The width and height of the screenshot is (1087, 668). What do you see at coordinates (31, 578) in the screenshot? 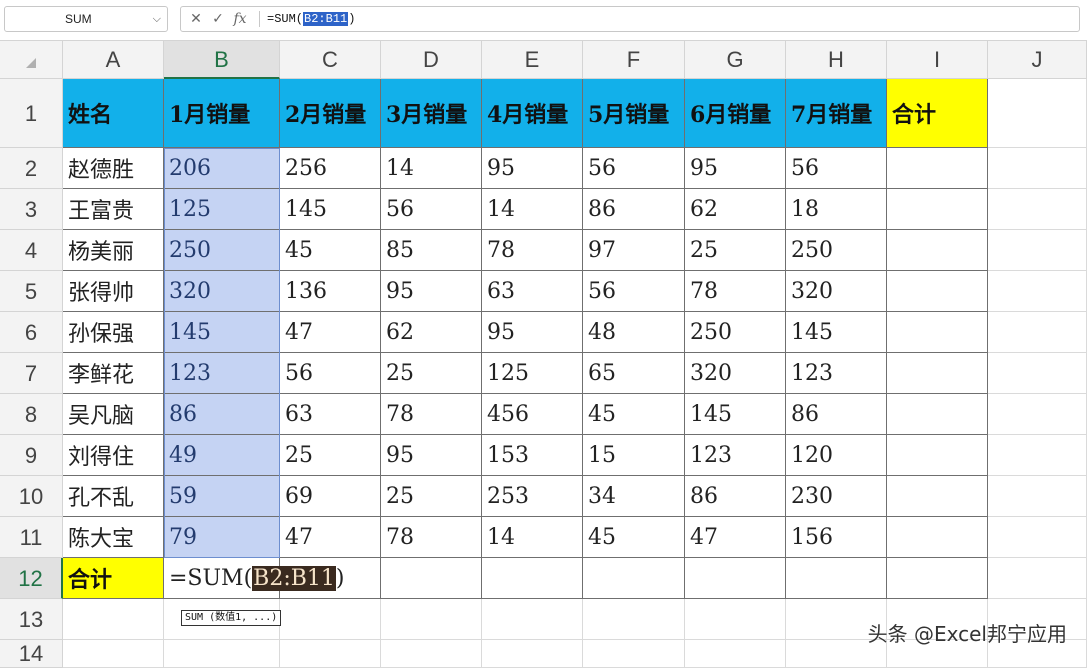
I see `row-header-12: 12` at bounding box center [31, 578].